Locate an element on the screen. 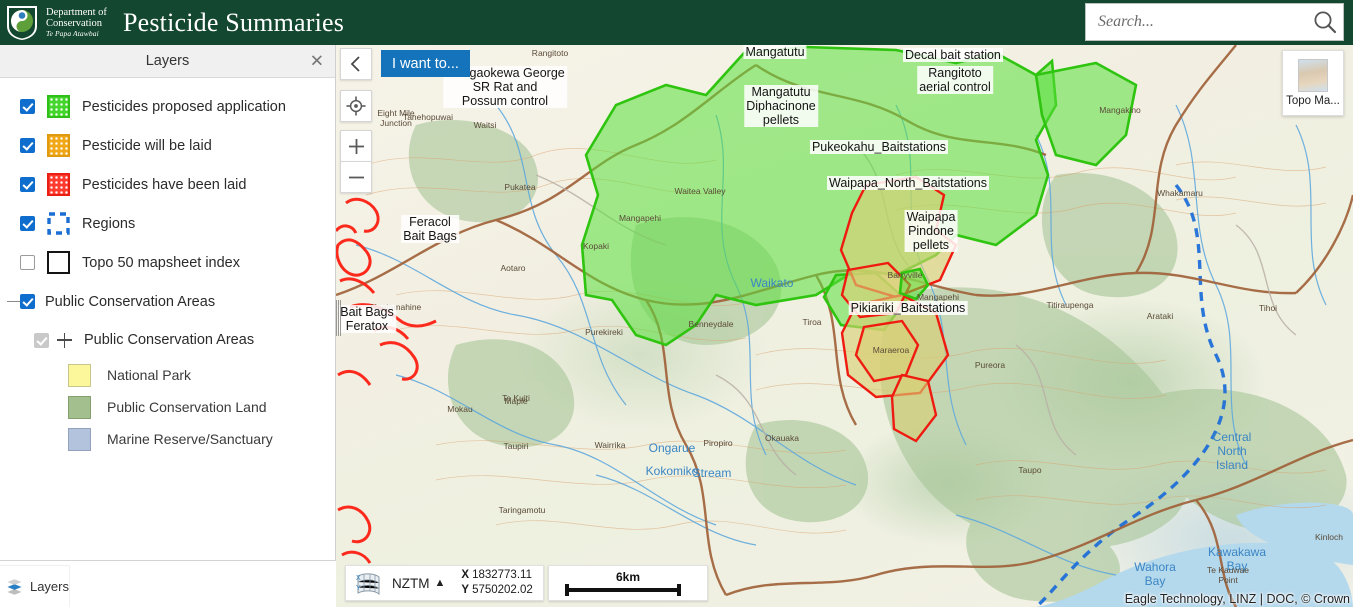 The width and height of the screenshot is (1353, 607). search-box is located at coordinates (1214, 22).